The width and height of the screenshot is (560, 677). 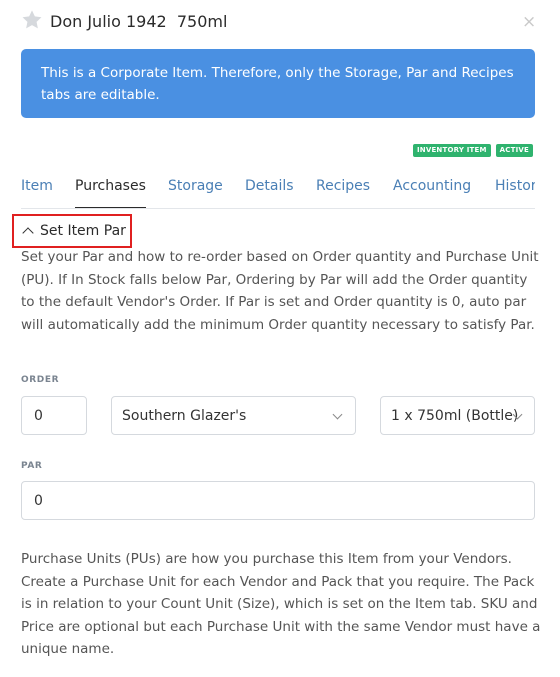 What do you see at coordinates (195, 186) in the screenshot?
I see `tab-storage: Storage` at bounding box center [195, 186].